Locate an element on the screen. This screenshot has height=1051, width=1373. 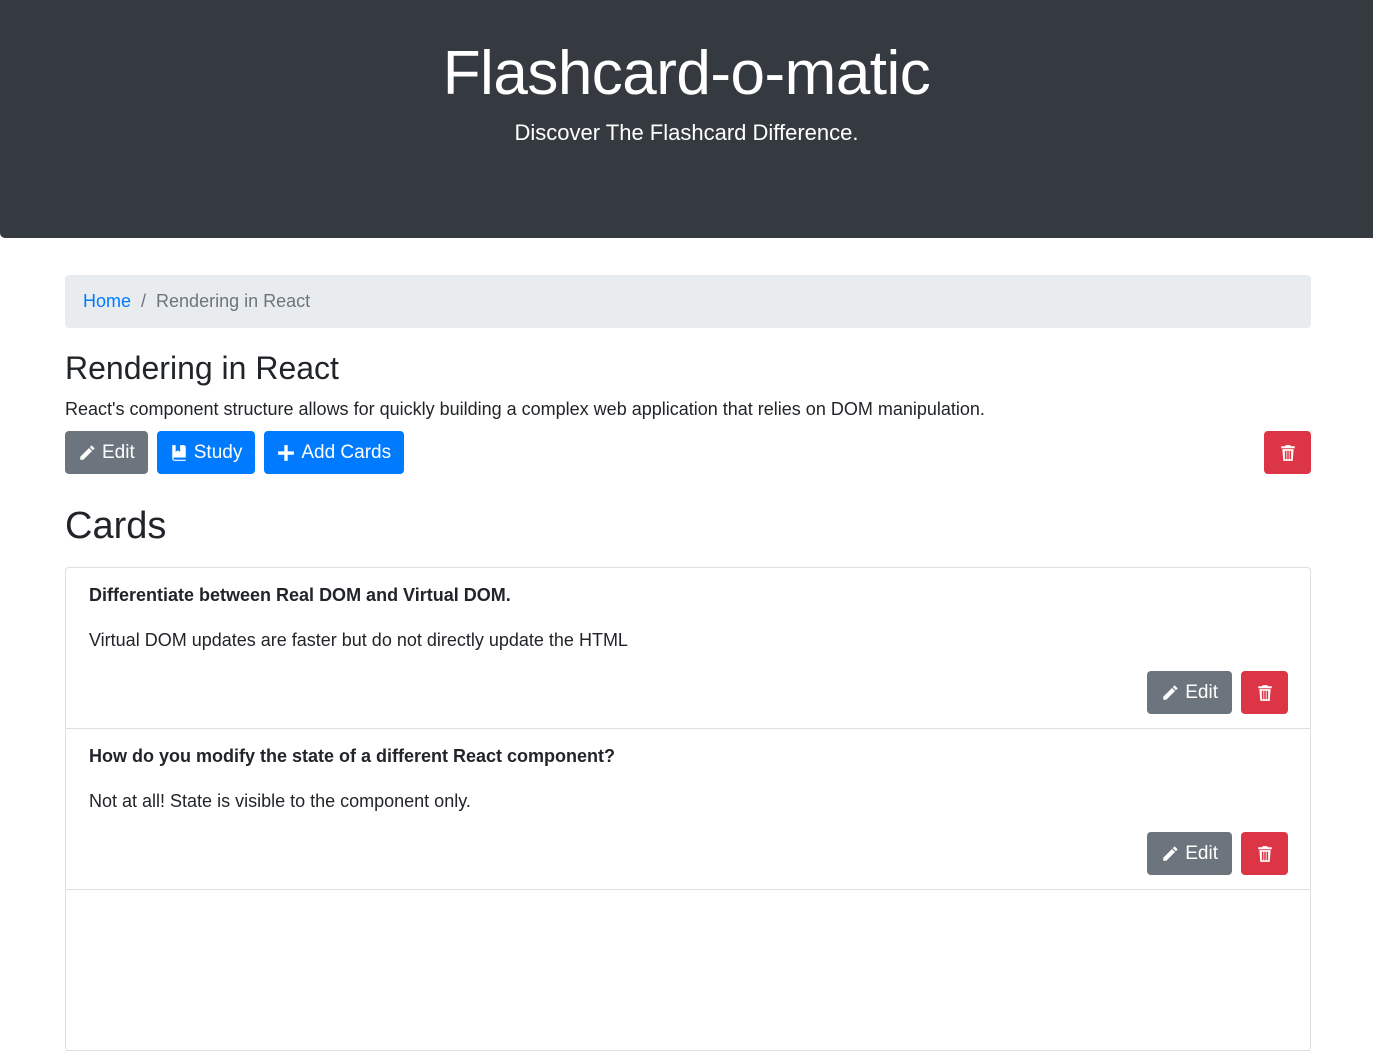
breadcrumb: Home / Rendering in React is located at coordinates (688, 301).